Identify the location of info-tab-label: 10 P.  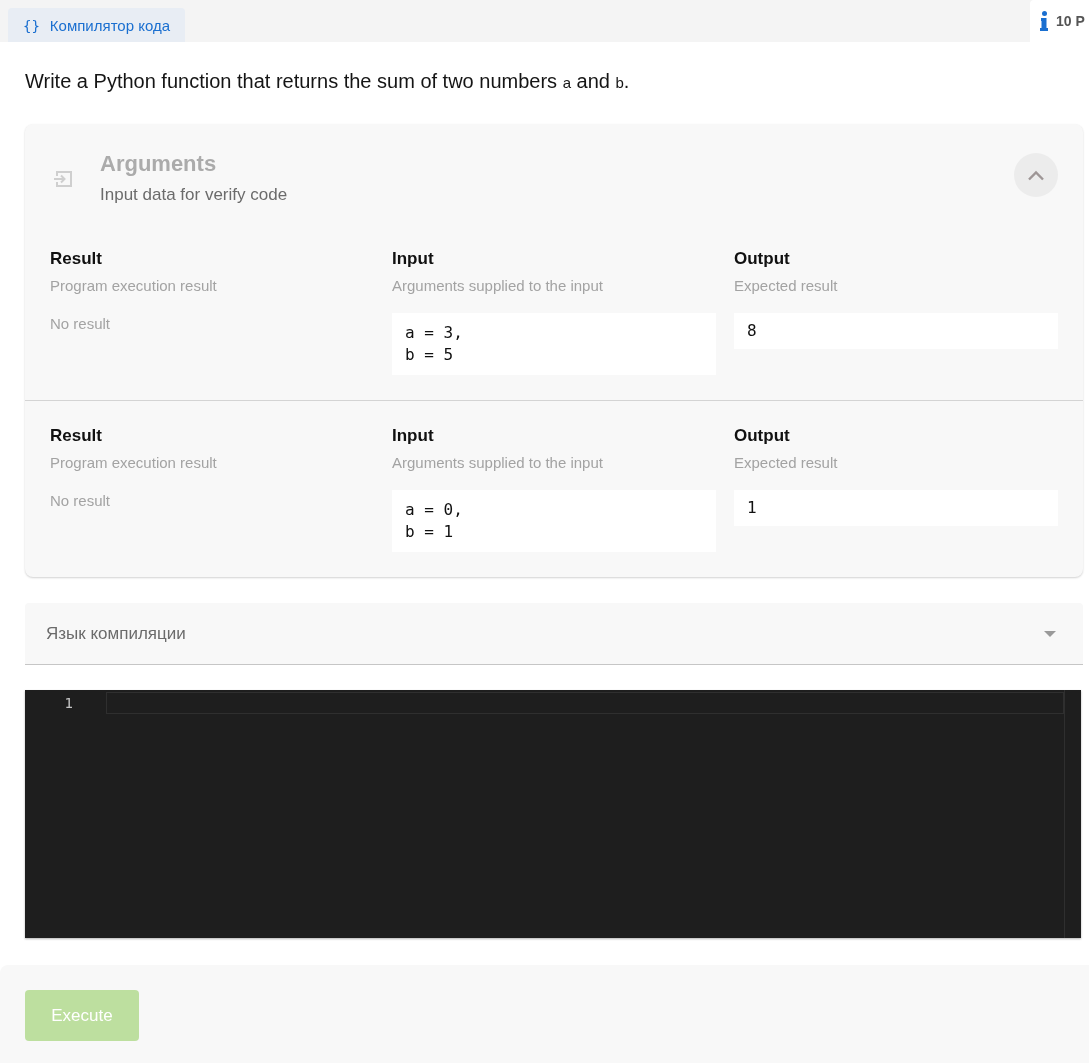
(1070, 21).